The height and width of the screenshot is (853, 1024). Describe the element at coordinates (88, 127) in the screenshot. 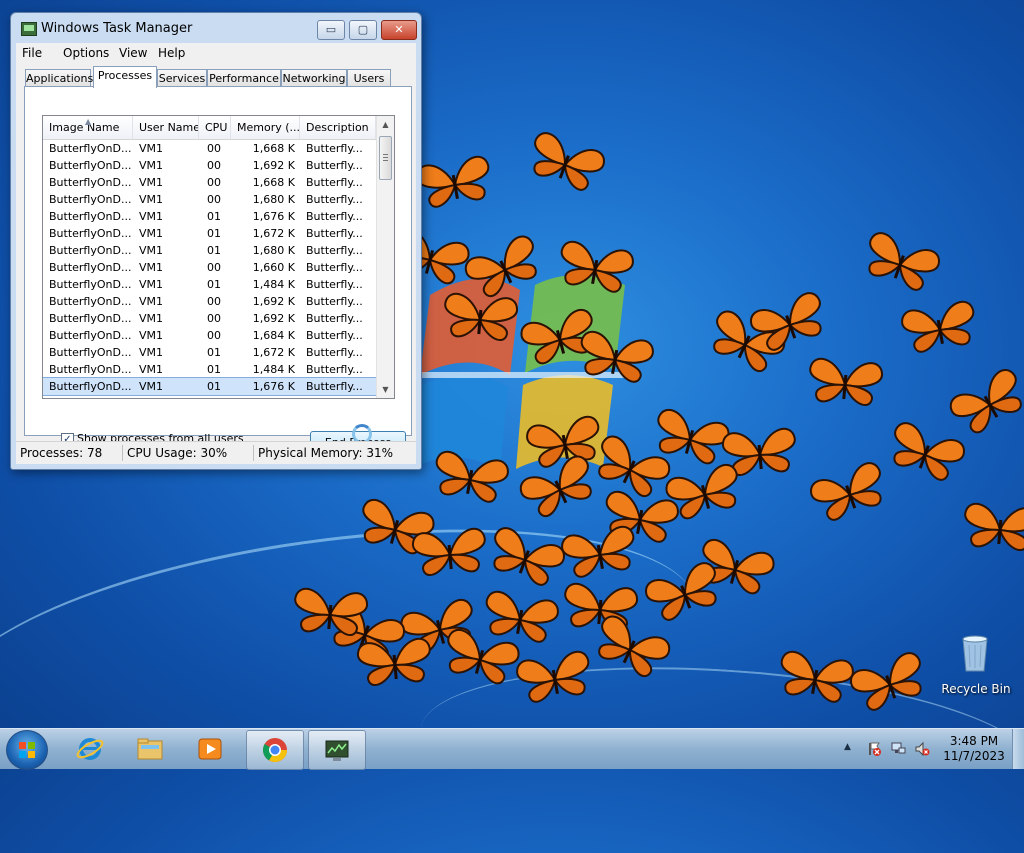

I see `column-image-name: ▲ Image Name` at that location.